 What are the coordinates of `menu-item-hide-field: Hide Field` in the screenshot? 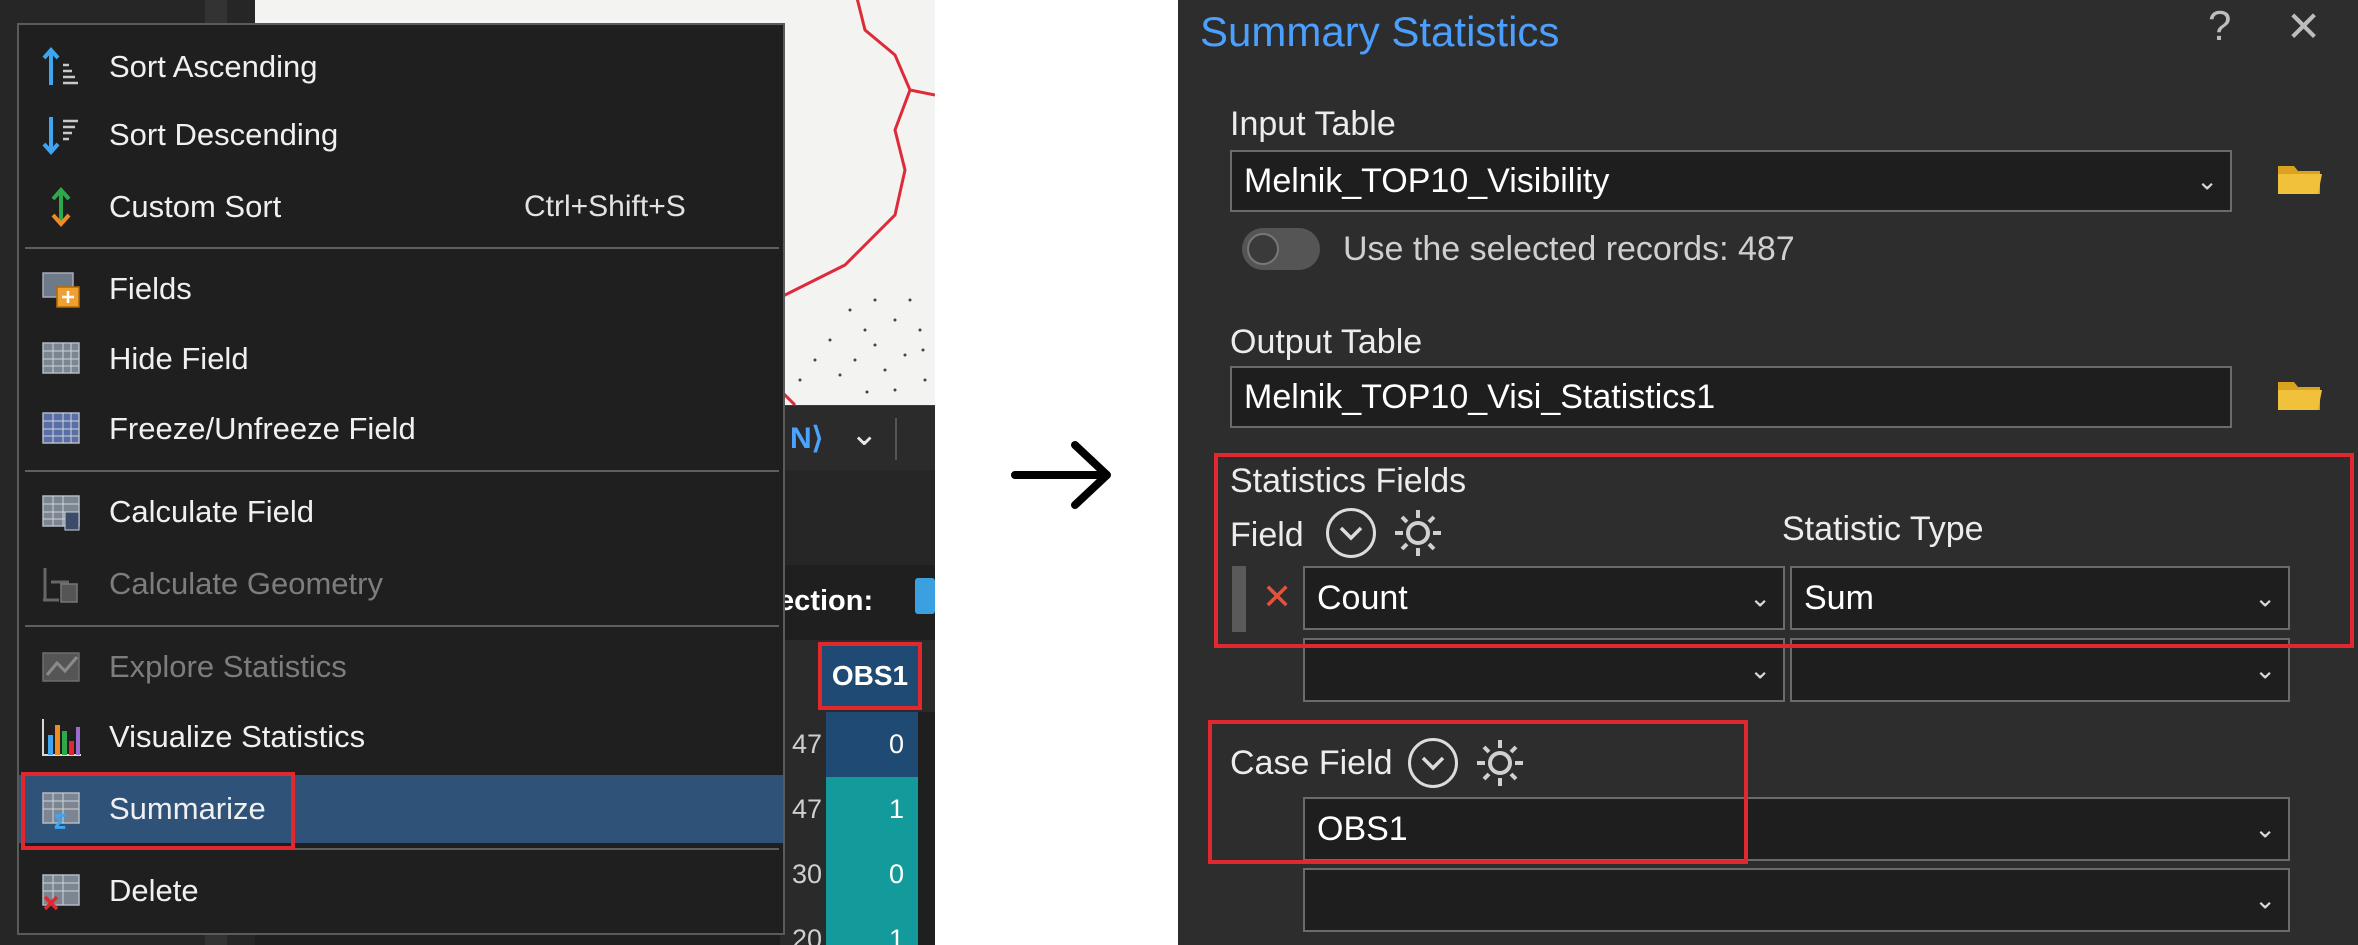 It's located at (401, 359).